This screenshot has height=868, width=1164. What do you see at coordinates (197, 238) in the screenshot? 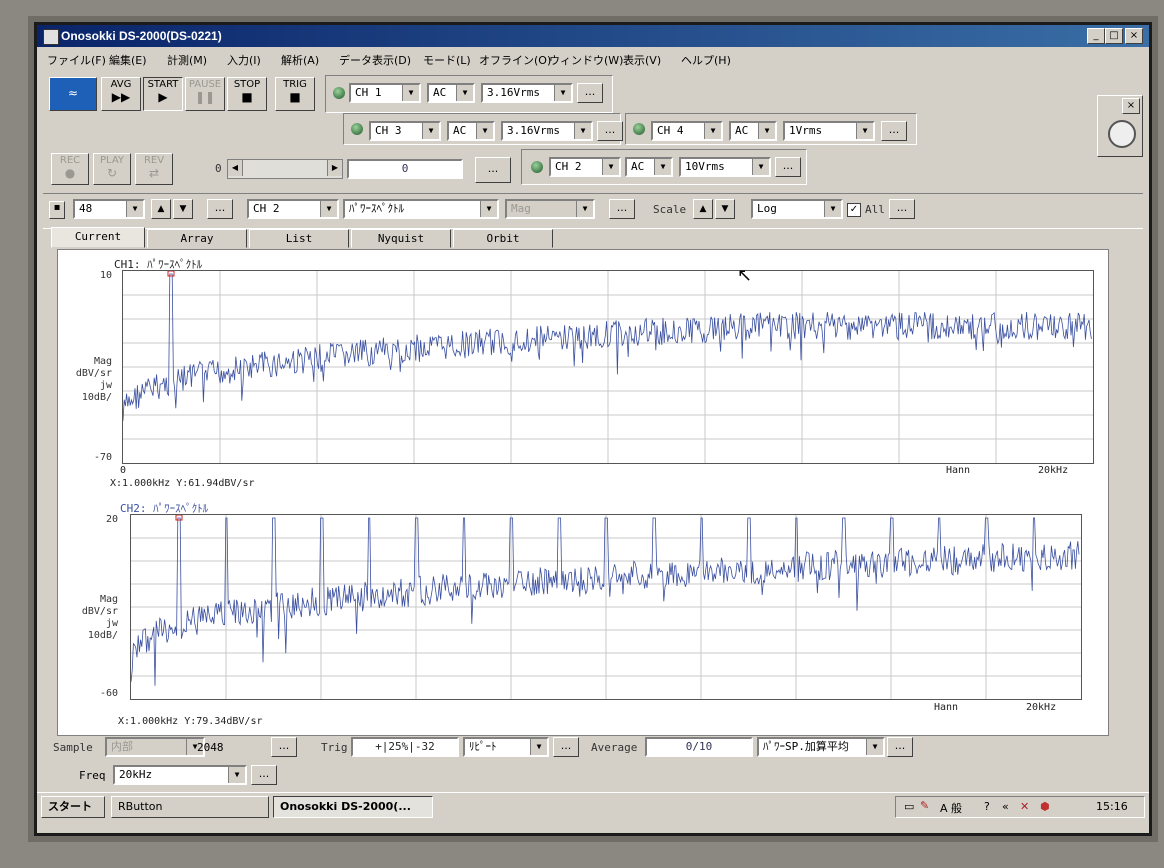
I see `tab-array: Array` at bounding box center [197, 238].